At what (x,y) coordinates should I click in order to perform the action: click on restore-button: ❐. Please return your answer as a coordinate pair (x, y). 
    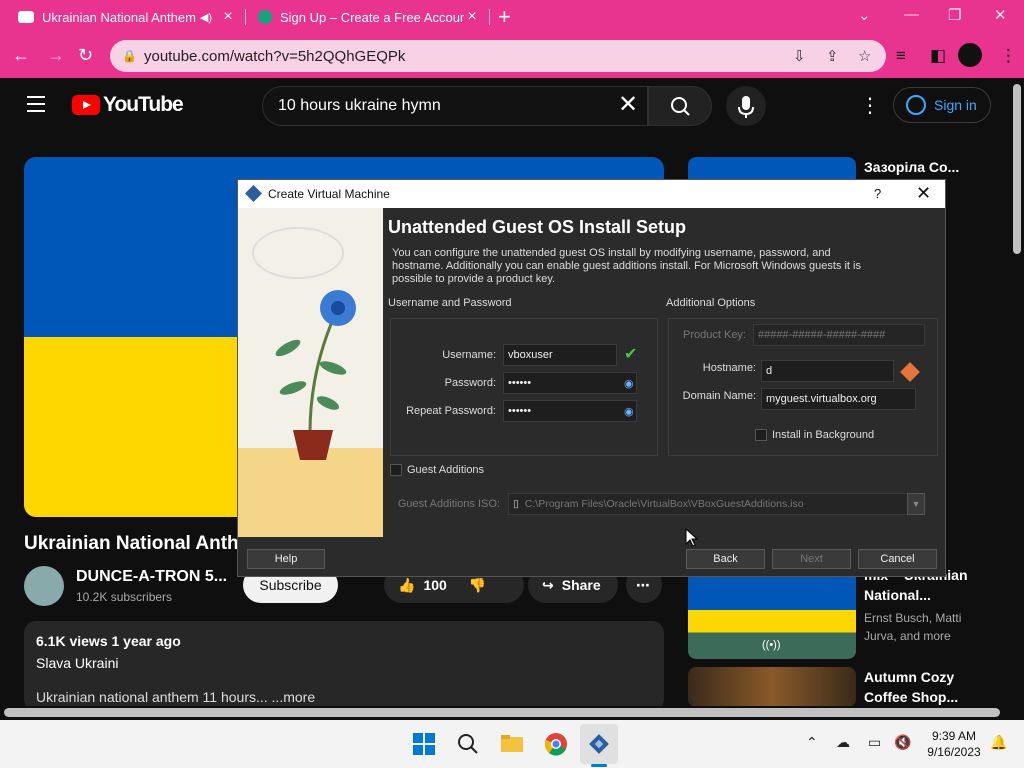
    Looking at the image, I should click on (954, 15).